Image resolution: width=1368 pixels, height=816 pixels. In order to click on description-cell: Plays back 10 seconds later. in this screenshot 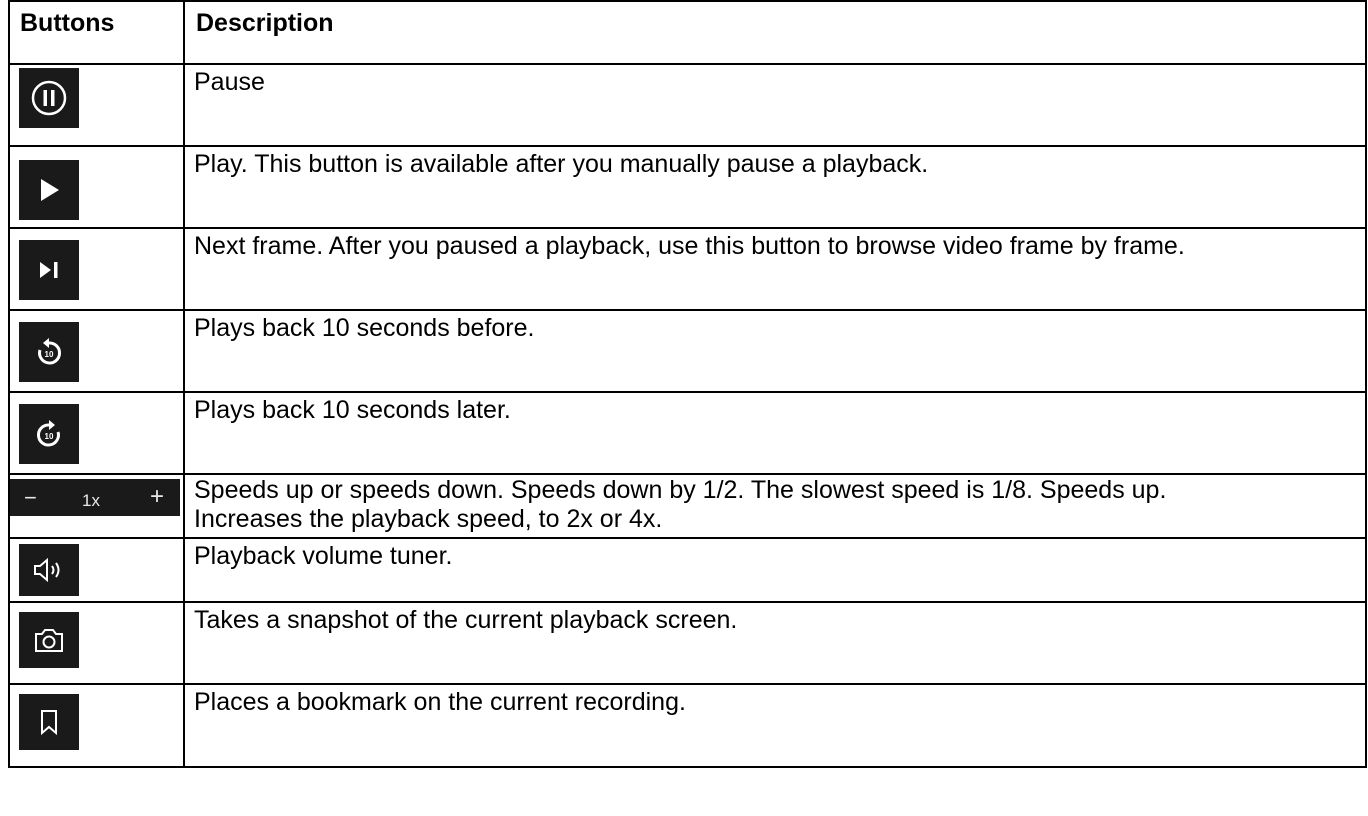, I will do `click(775, 433)`.